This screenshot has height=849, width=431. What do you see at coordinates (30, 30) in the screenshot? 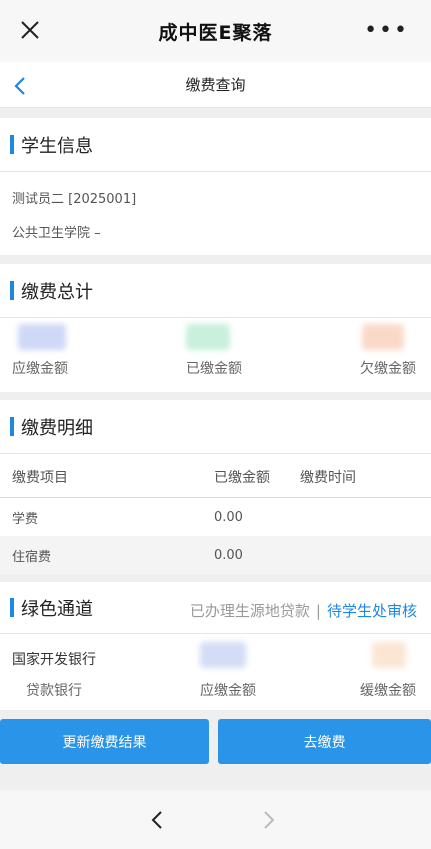
I see `close-icon` at bounding box center [30, 30].